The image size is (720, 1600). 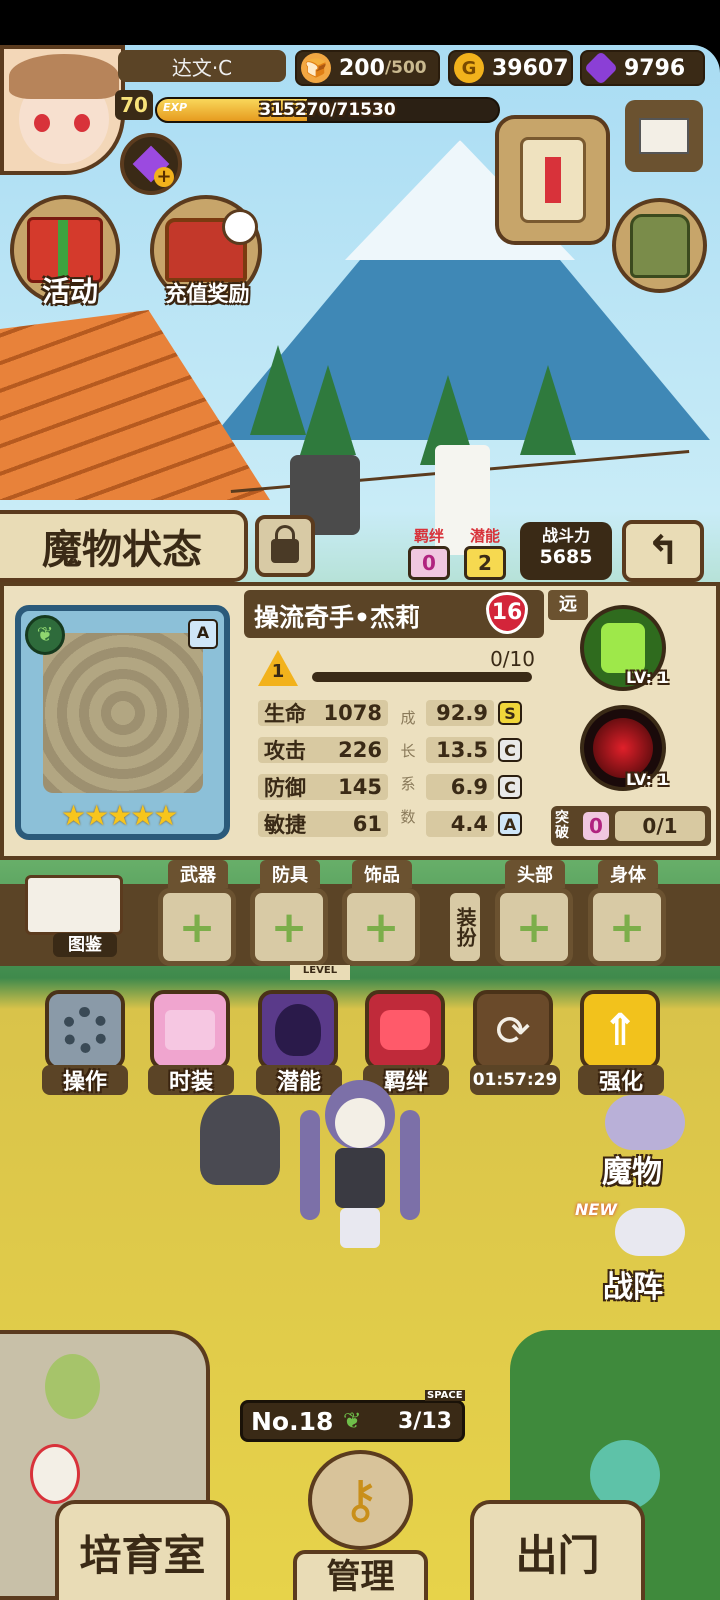 I want to click on fashion-button, so click(x=190, y=1030).